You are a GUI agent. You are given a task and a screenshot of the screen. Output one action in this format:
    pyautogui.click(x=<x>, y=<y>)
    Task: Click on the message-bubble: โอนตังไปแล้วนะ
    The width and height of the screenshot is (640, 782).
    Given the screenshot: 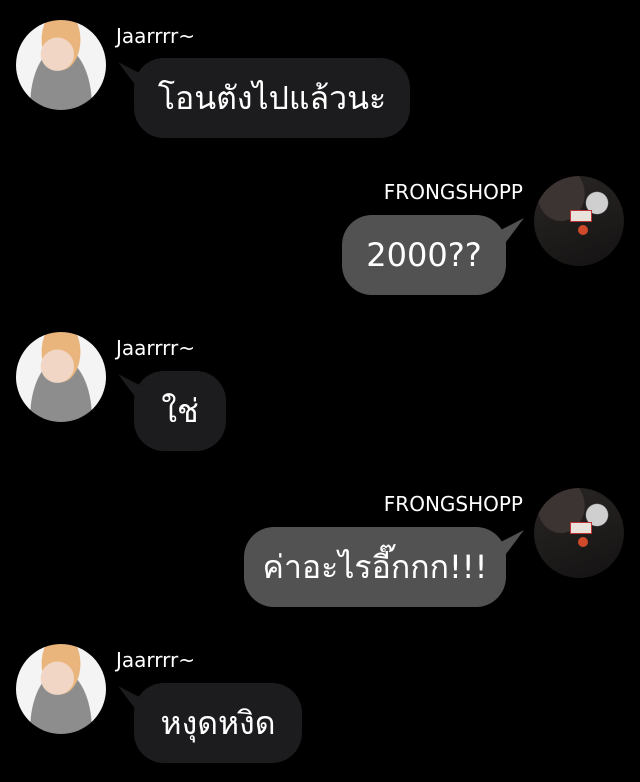 What is the action you would take?
    pyautogui.click(x=272, y=98)
    